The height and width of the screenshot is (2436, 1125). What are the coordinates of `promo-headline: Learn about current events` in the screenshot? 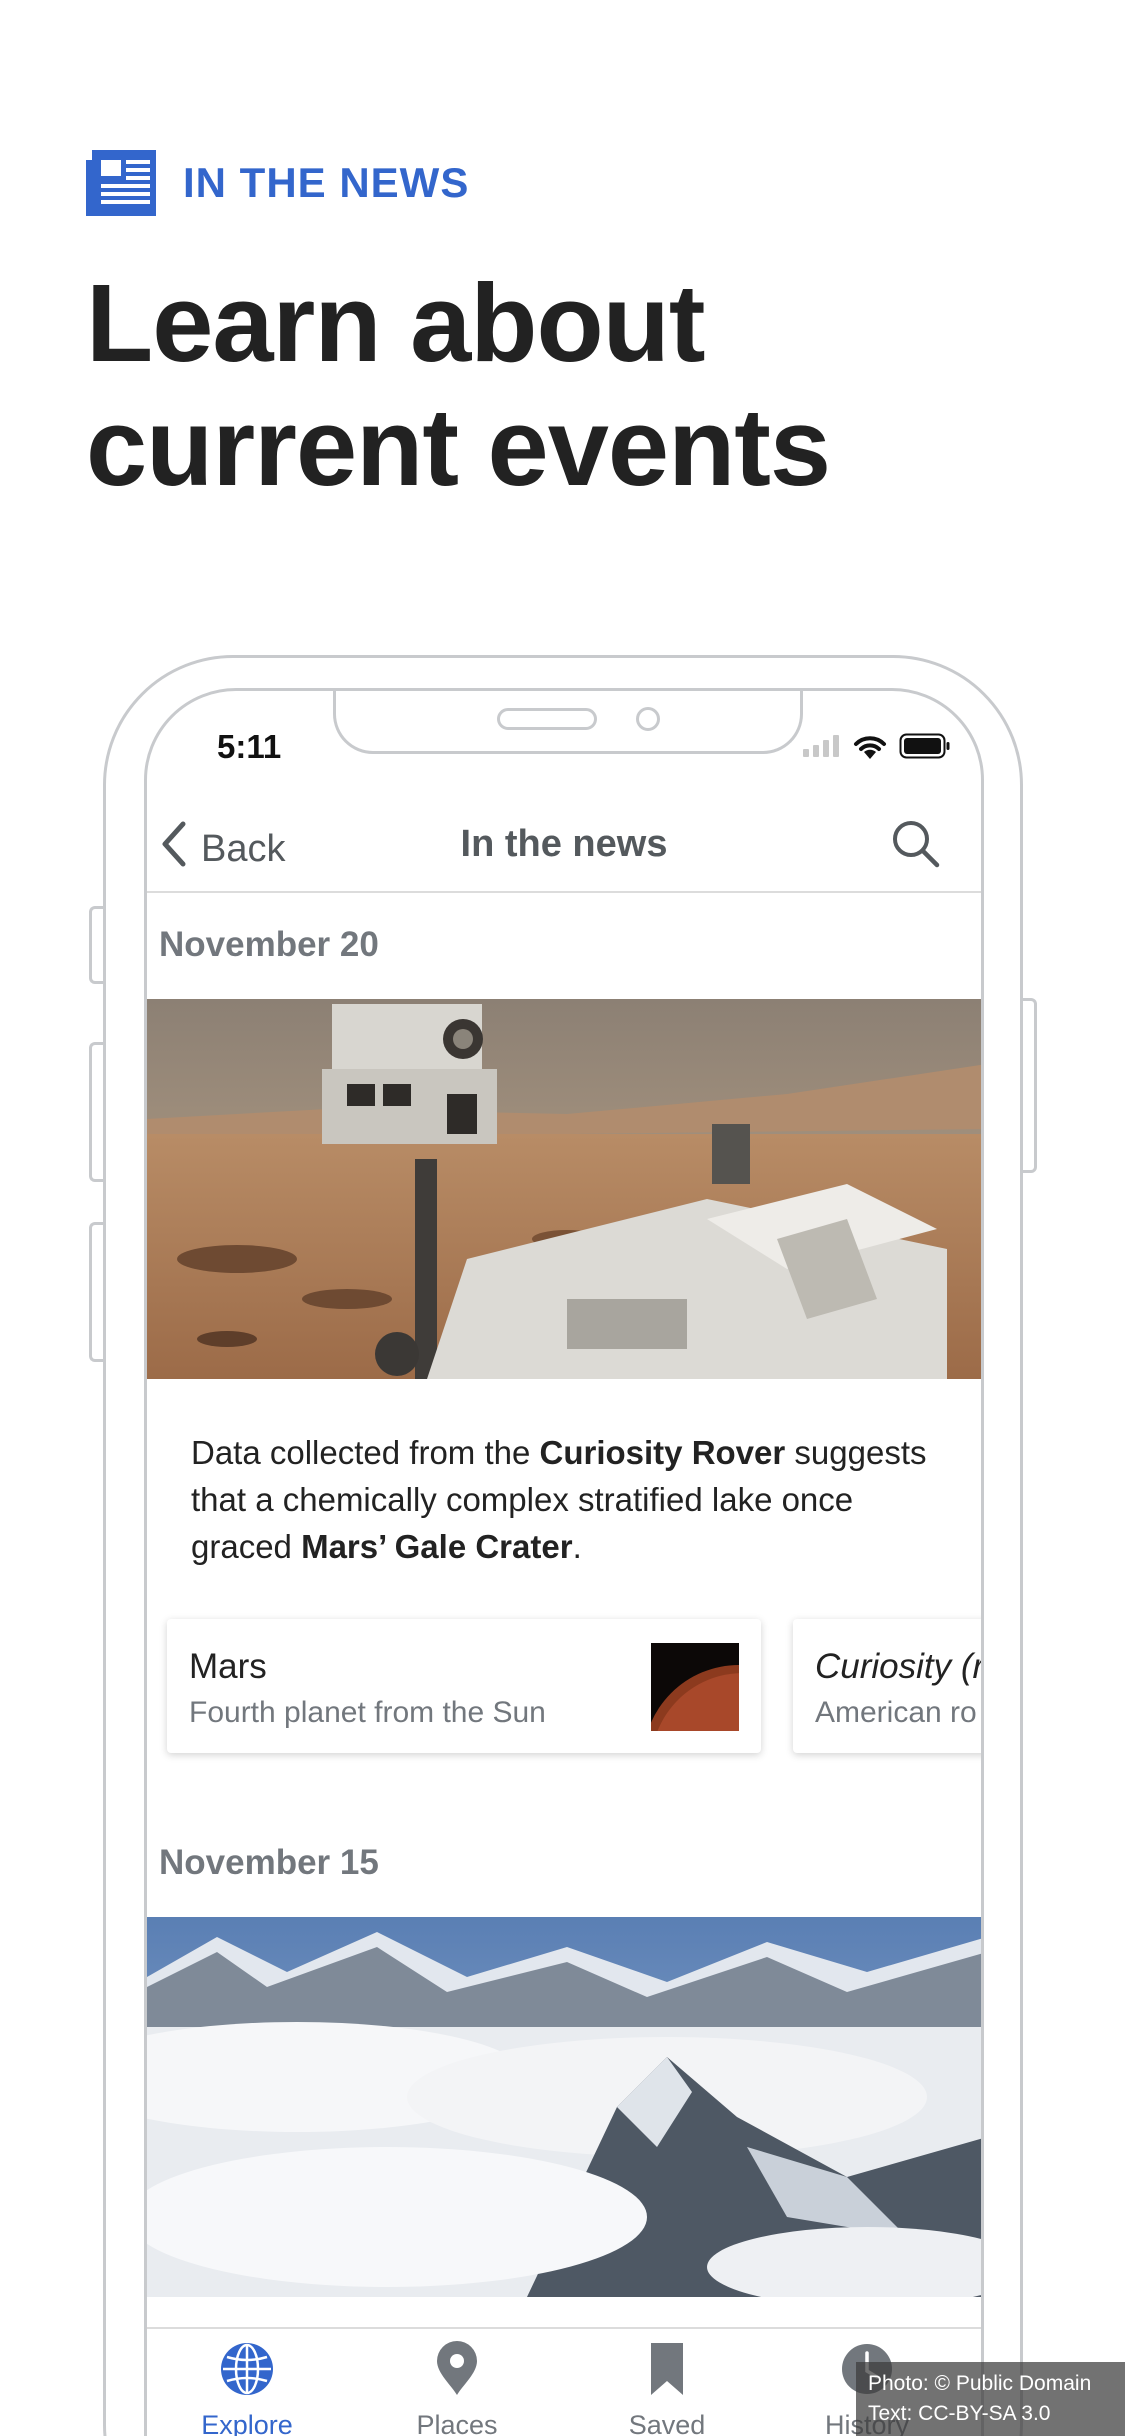 It's located at (576, 386).